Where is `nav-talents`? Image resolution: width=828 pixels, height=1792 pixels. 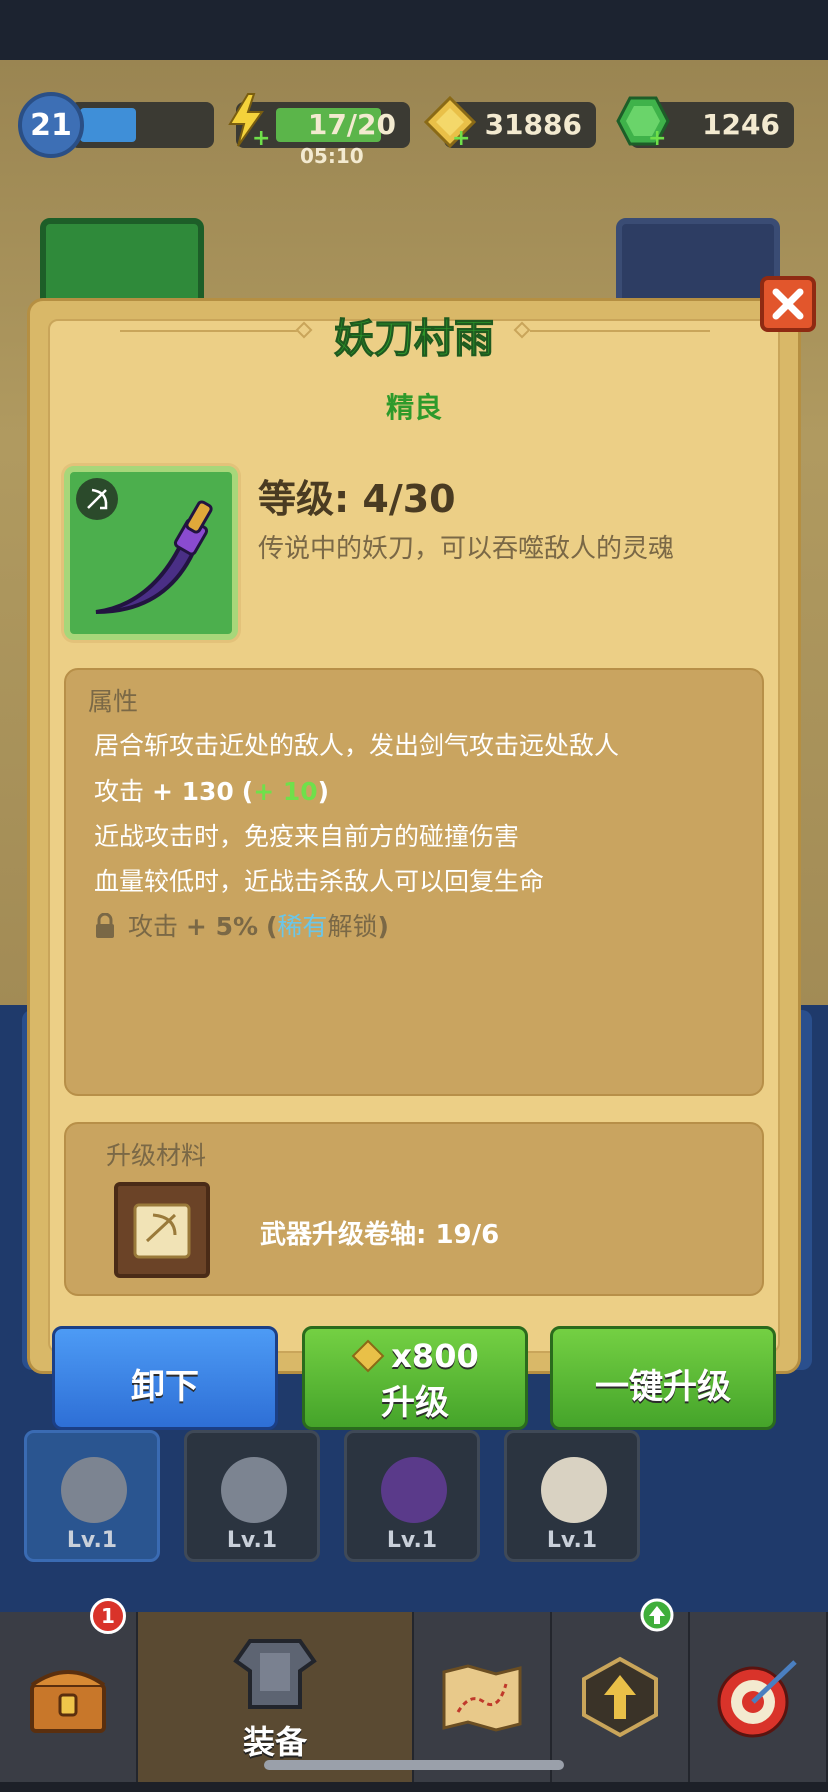 nav-talents is located at coordinates (621, 1690).